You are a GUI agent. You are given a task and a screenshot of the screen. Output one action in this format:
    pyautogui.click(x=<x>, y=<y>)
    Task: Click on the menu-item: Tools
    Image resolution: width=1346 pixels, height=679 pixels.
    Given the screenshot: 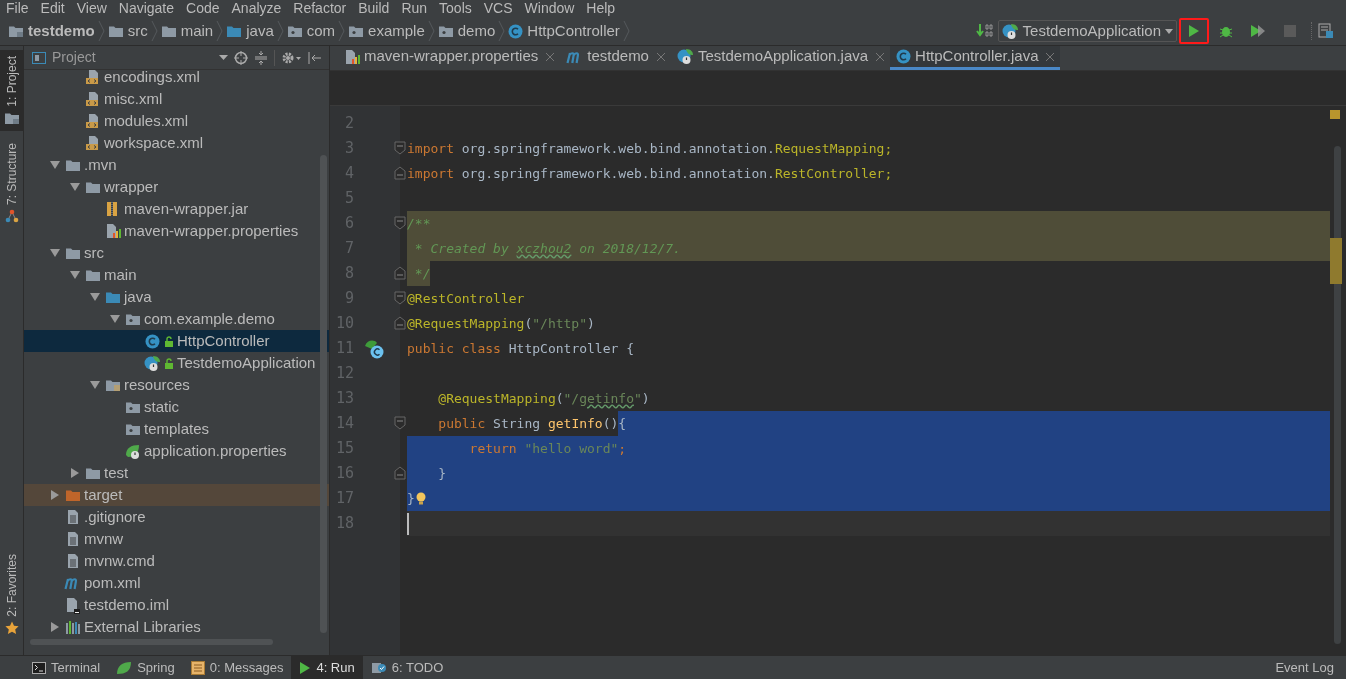 What is the action you would take?
    pyautogui.click(x=455, y=8)
    